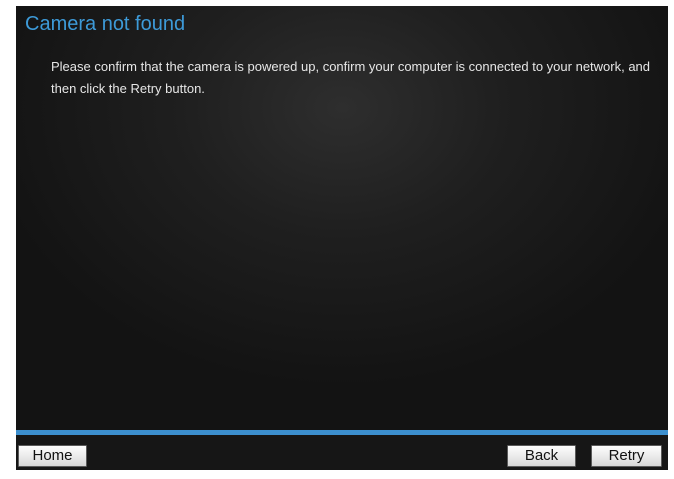 This screenshot has width=674, height=479. Describe the element at coordinates (626, 456) in the screenshot. I see `retry-button: Retry` at that location.